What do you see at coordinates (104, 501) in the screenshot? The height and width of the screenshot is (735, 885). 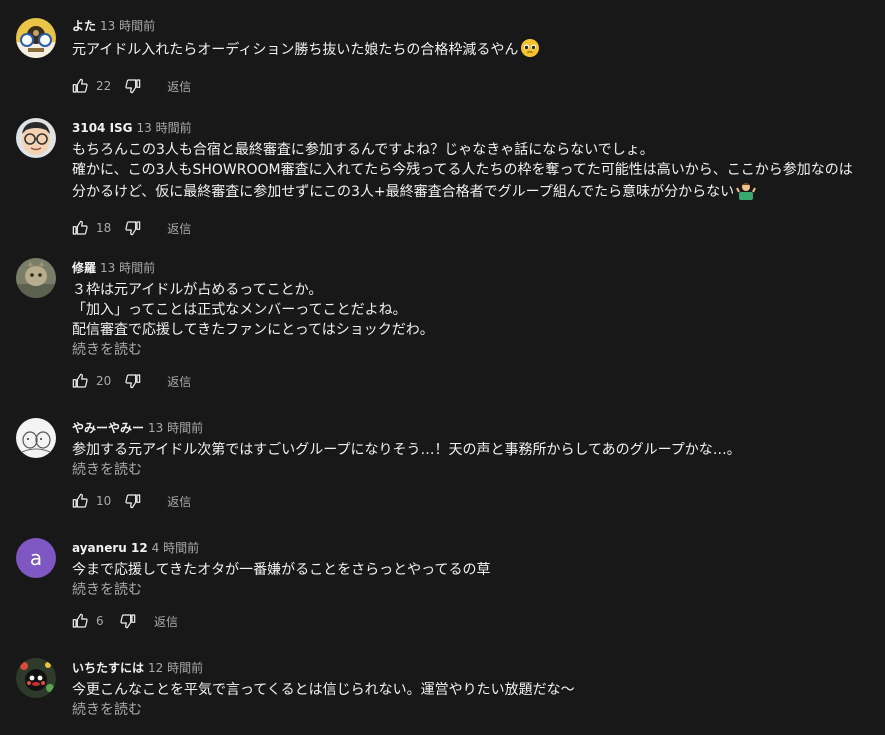 I see `like-count: 10` at bounding box center [104, 501].